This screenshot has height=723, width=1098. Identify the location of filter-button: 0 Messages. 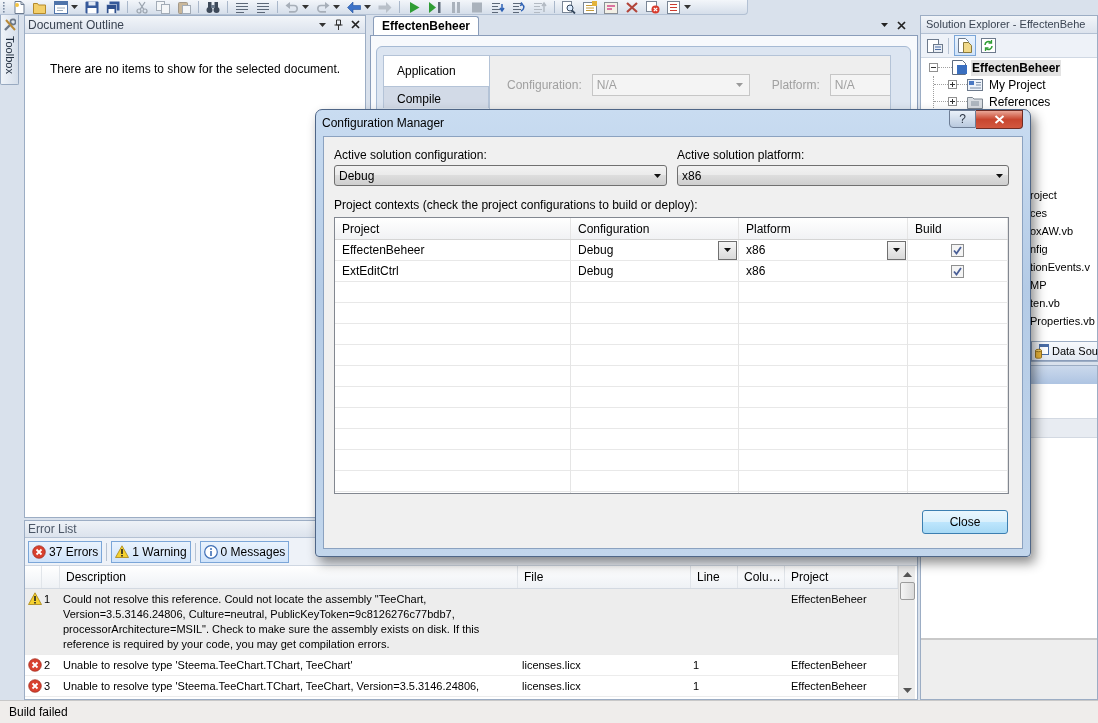
(244, 551).